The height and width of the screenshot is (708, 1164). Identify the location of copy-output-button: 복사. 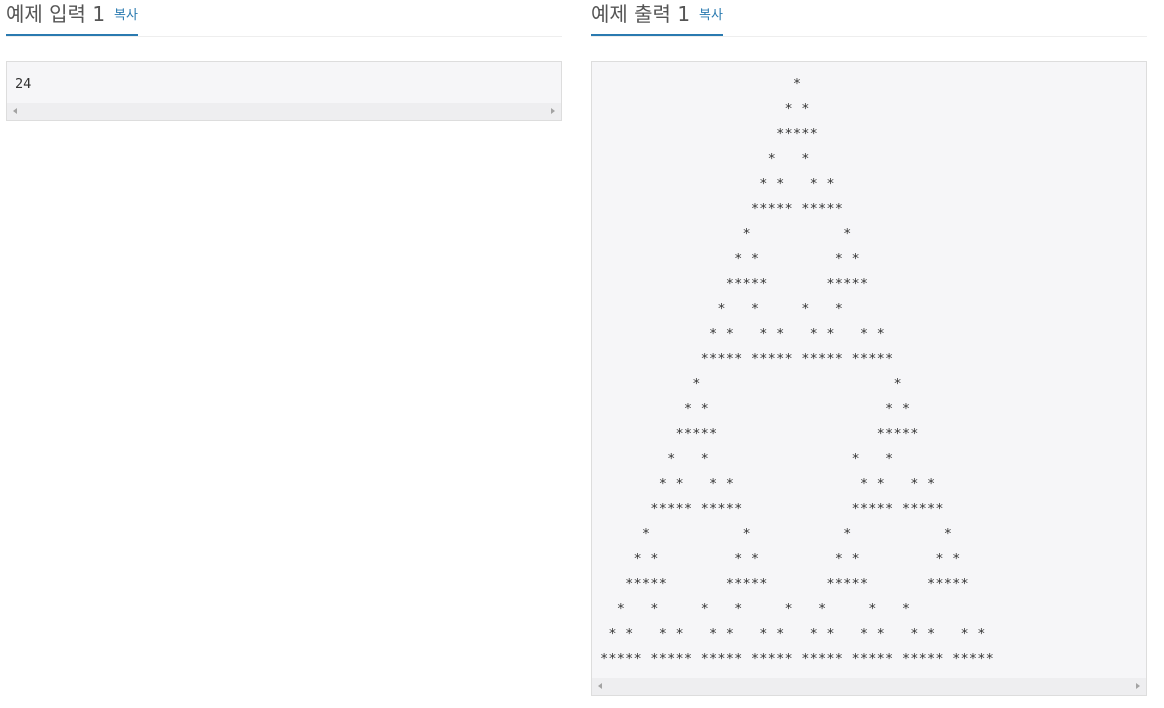
(711, 16).